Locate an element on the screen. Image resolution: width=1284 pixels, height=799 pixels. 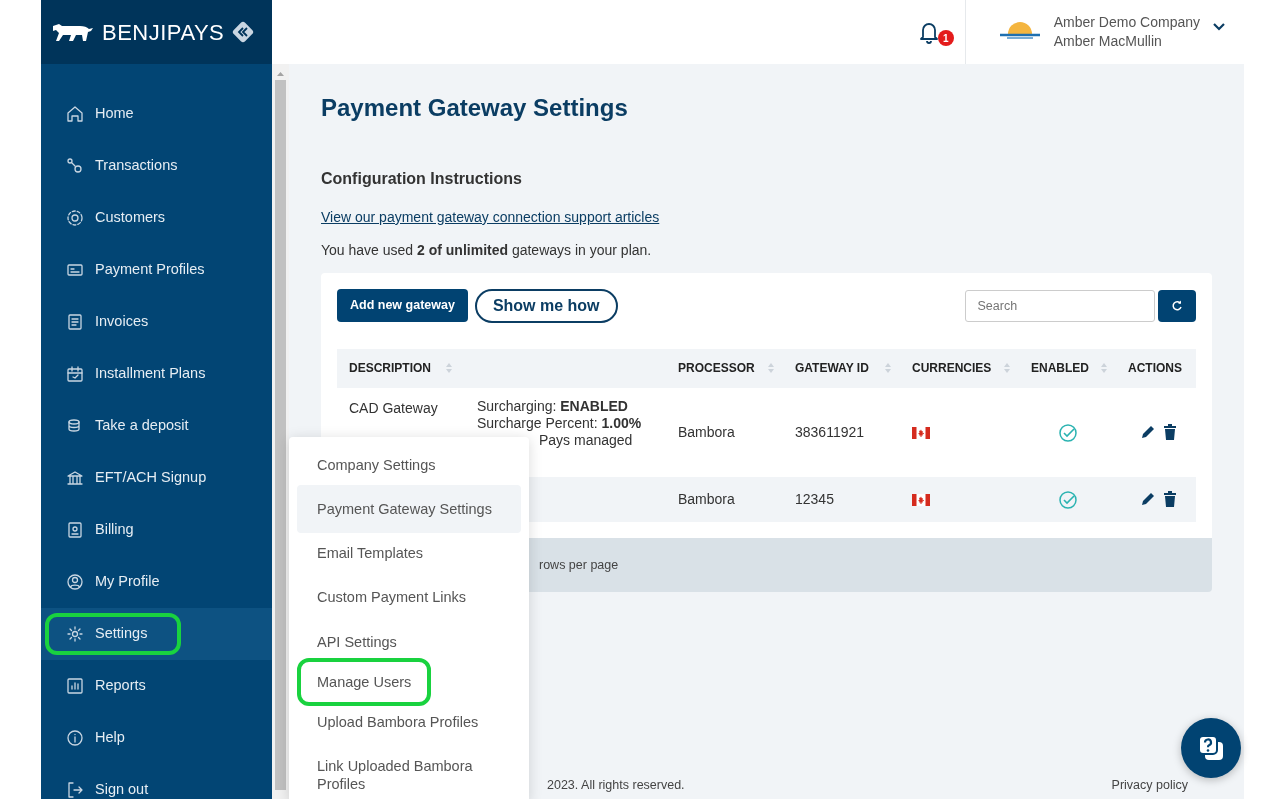
surcharge-text: Surcharging: ENABLED is located at coordinates (553, 406).